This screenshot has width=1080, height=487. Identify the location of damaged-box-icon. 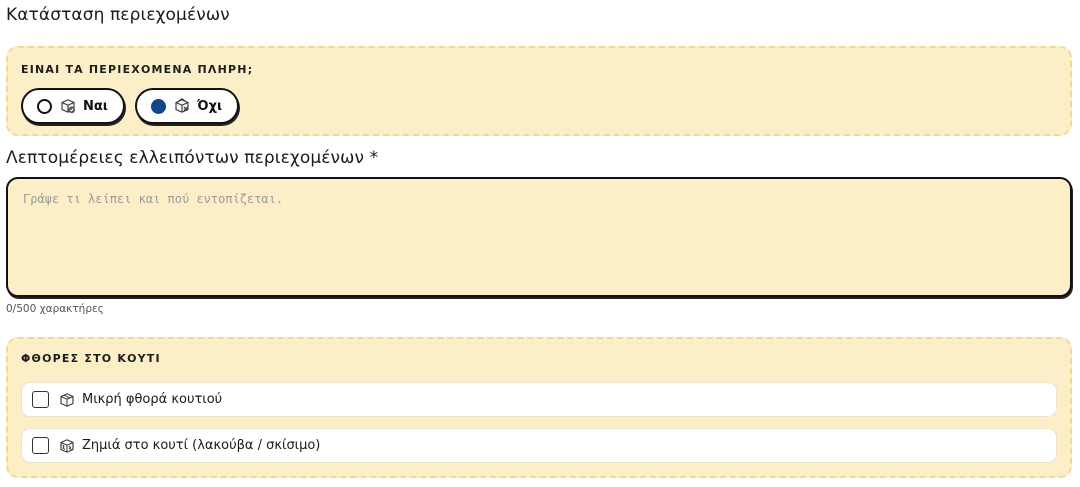
(67, 445).